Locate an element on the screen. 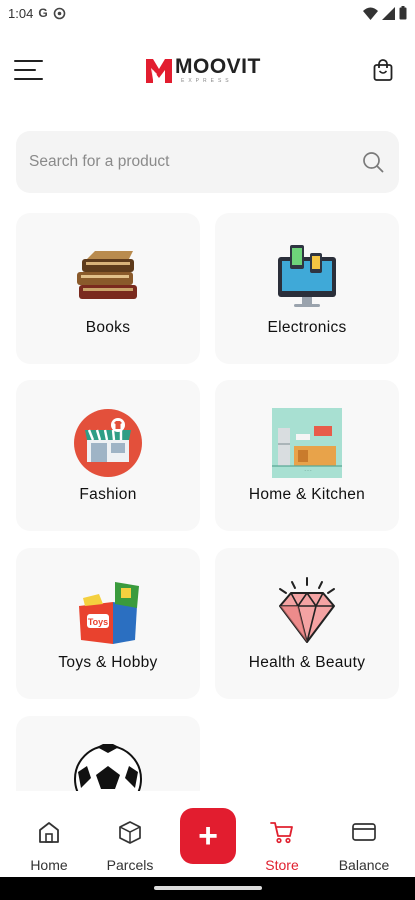 The height and width of the screenshot is (900, 415). app-header: MOOVIT EXPRESS is located at coordinates (207, 70).